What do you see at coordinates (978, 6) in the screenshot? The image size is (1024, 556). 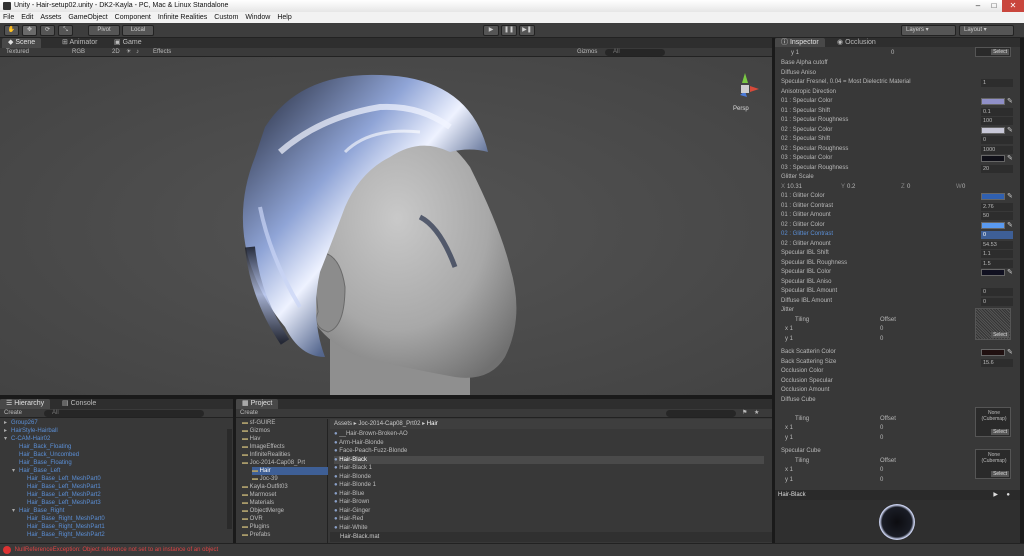 I see `minimize-icon: –` at bounding box center [978, 6].